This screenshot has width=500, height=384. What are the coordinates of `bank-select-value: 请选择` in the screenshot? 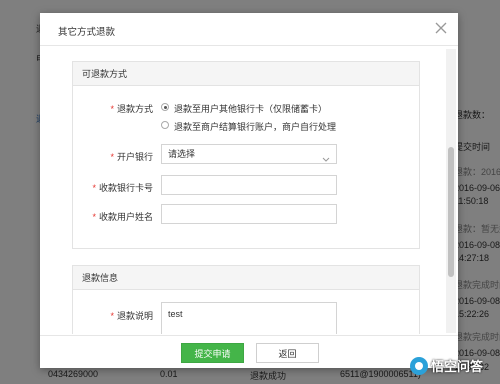 It's located at (182, 154).